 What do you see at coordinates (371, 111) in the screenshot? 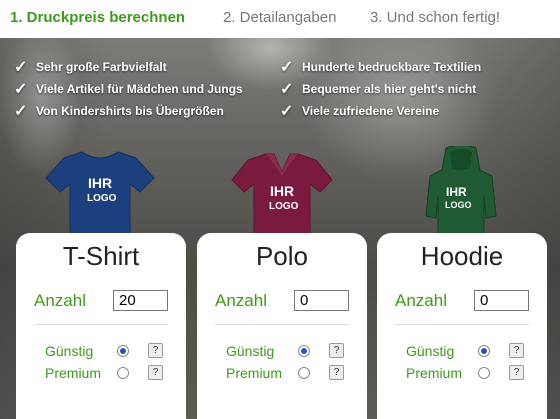
I see `feature-text: Viele zufriedene Vereine` at bounding box center [371, 111].